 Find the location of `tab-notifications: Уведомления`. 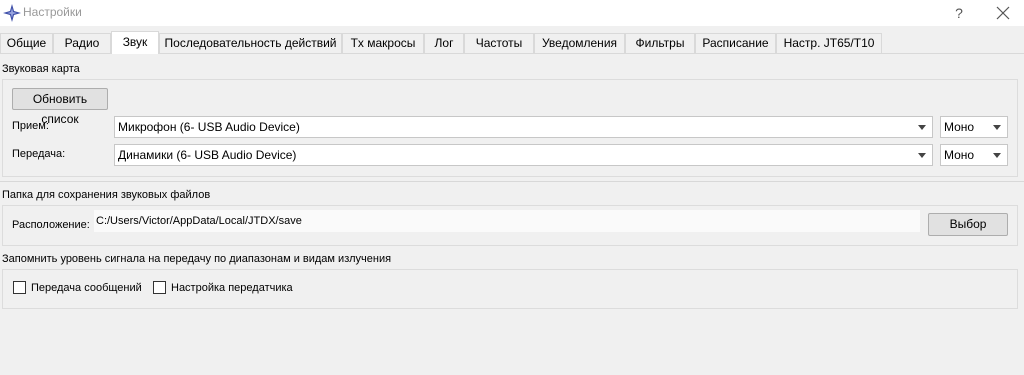

tab-notifications: Уведомления is located at coordinates (579, 43).